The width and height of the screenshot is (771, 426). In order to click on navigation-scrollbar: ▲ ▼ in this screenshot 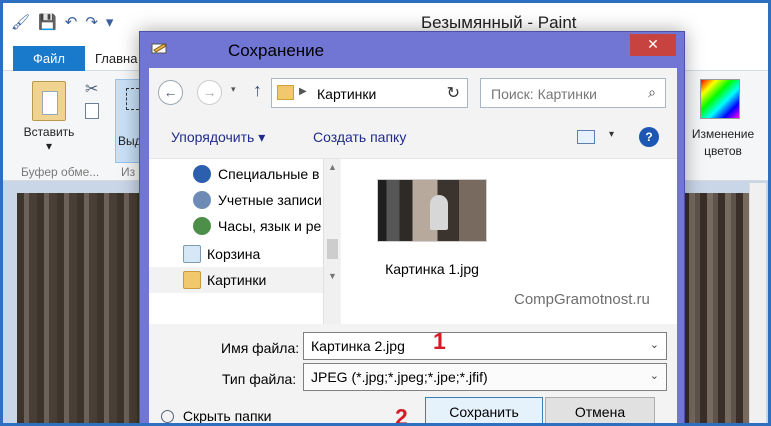, I will do `click(331, 242)`.